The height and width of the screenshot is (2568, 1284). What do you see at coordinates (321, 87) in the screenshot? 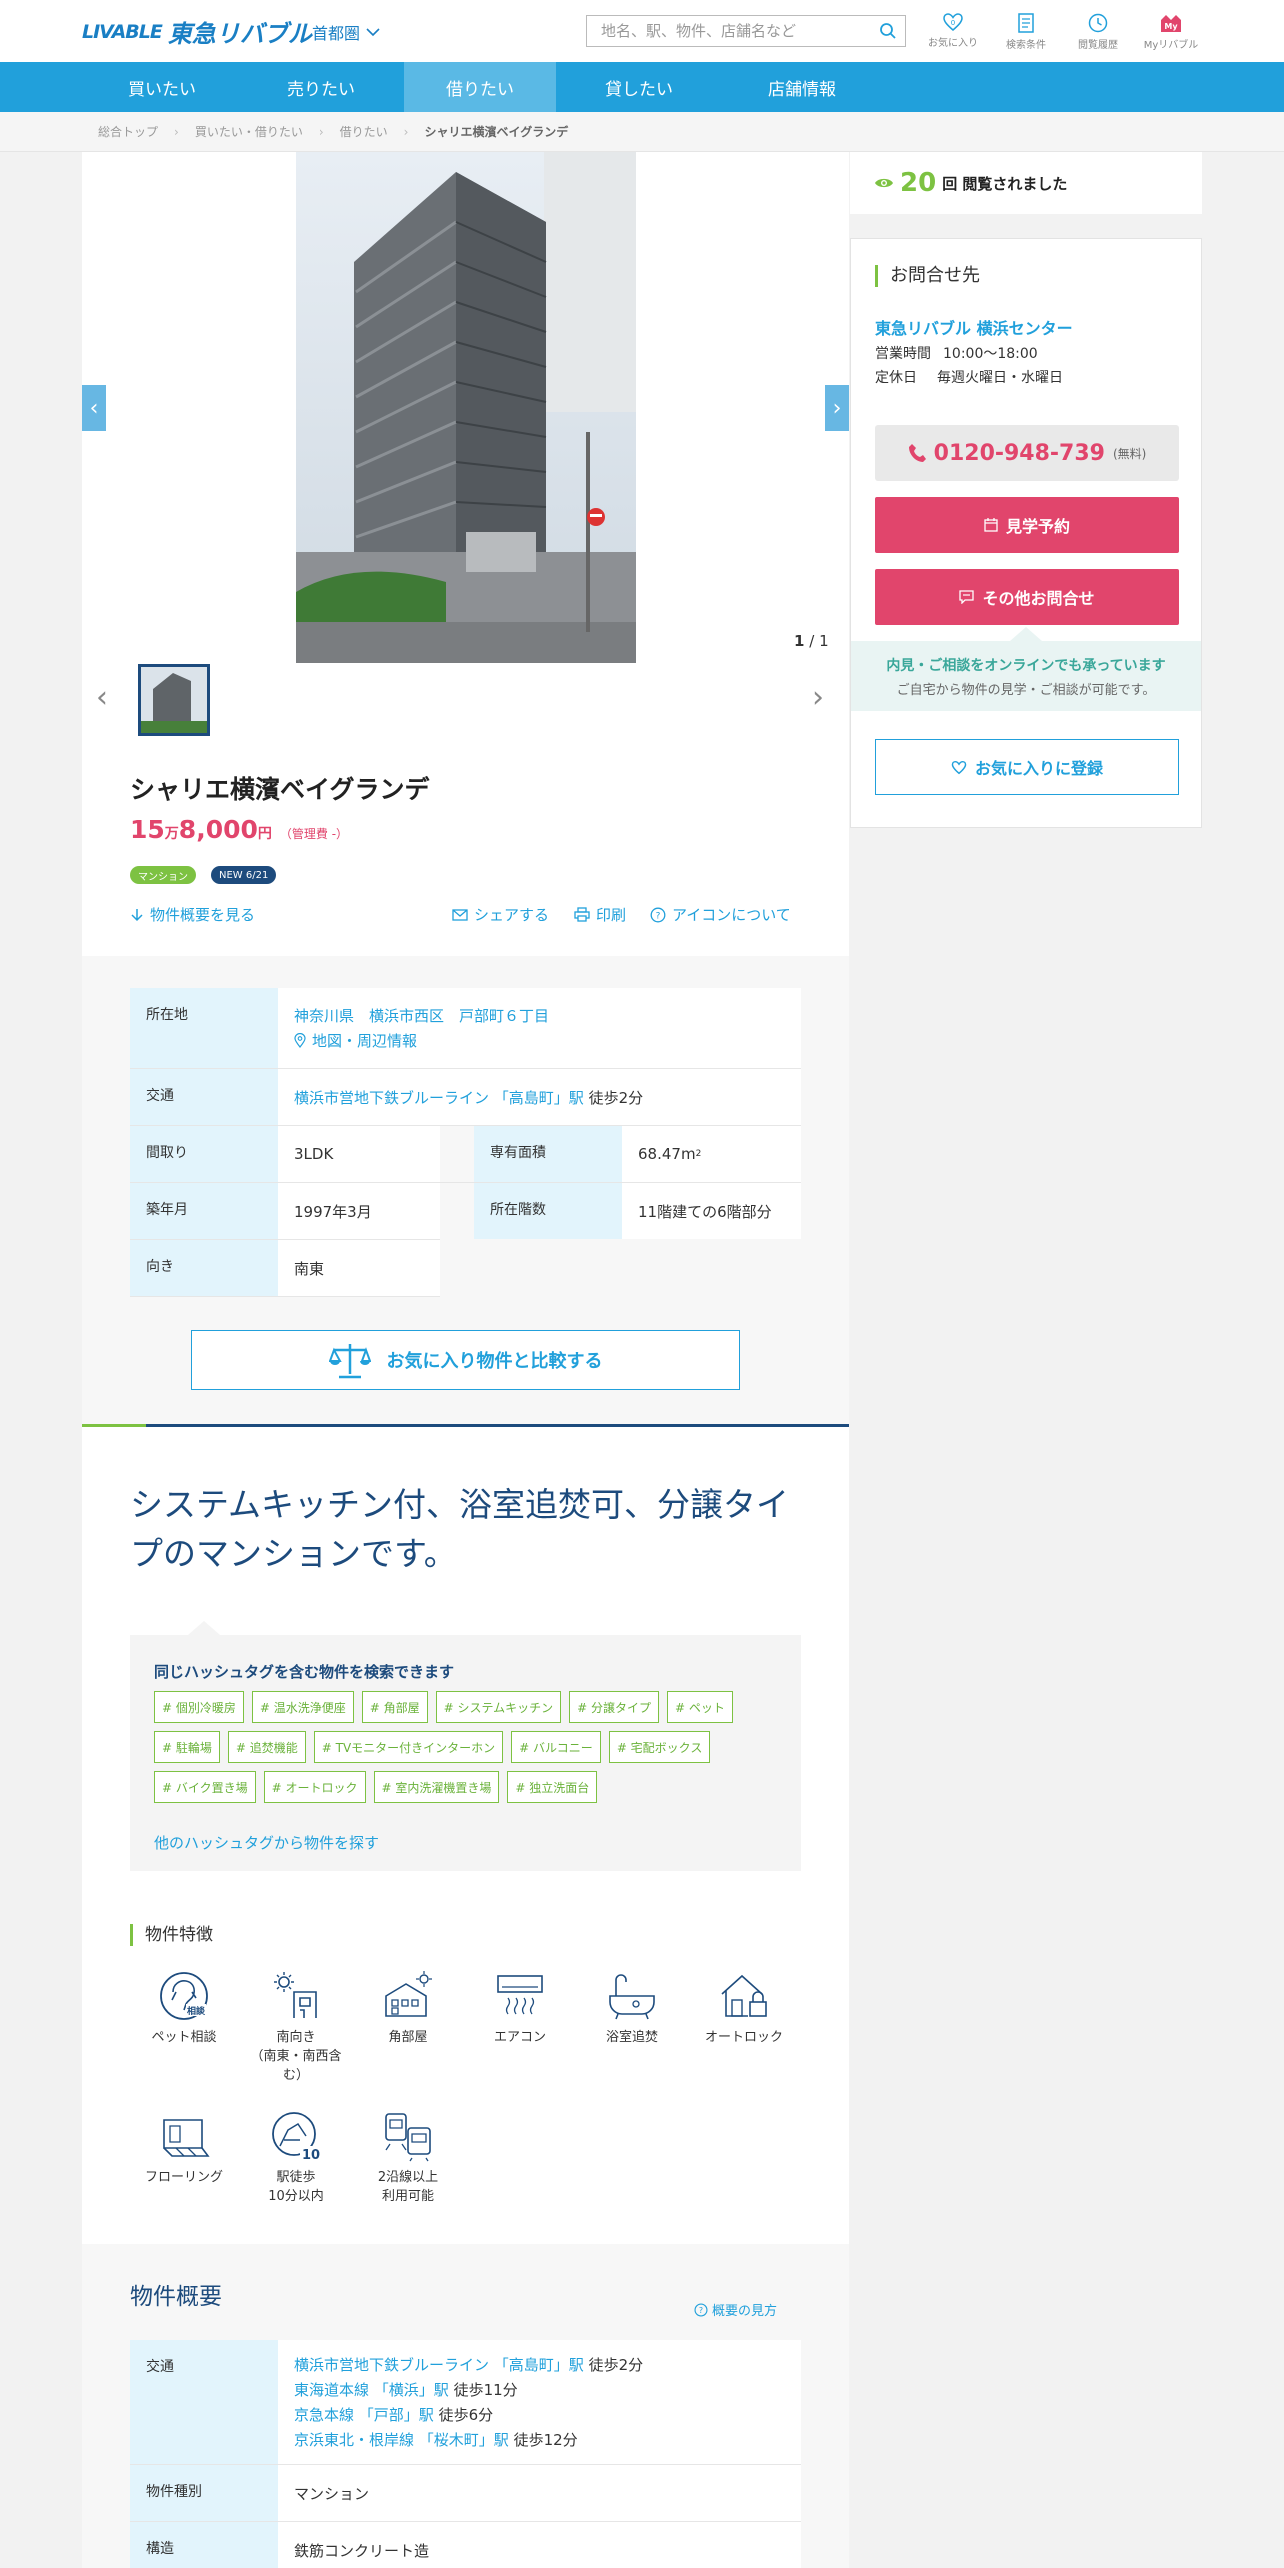
I see `nav-sell: 売りたい` at bounding box center [321, 87].